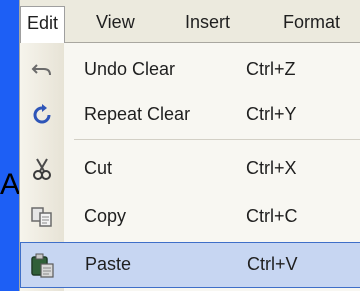 The image size is (360, 291). I want to click on menu-item-undo: Undo Clear Ctrl+Z, so click(190, 70).